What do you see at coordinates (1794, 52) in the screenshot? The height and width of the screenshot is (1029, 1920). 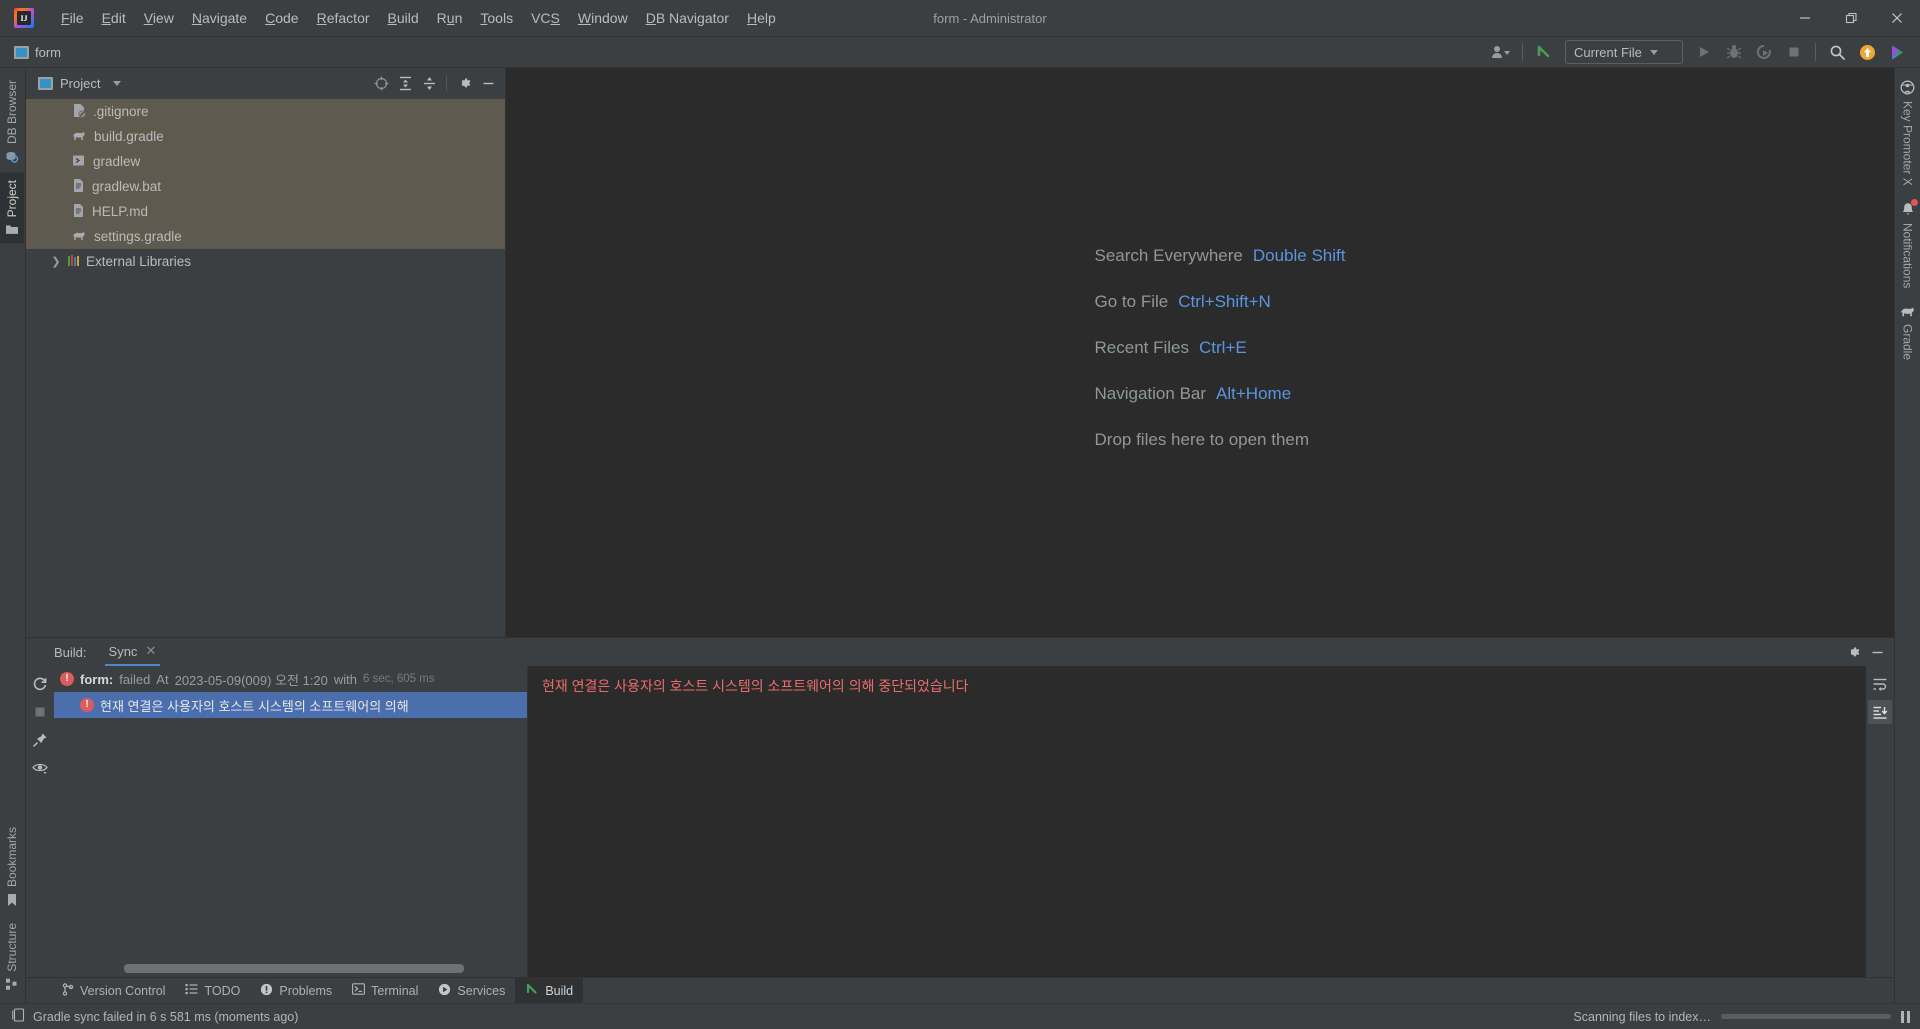 I see `stop-icon` at bounding box center [1794, 52].